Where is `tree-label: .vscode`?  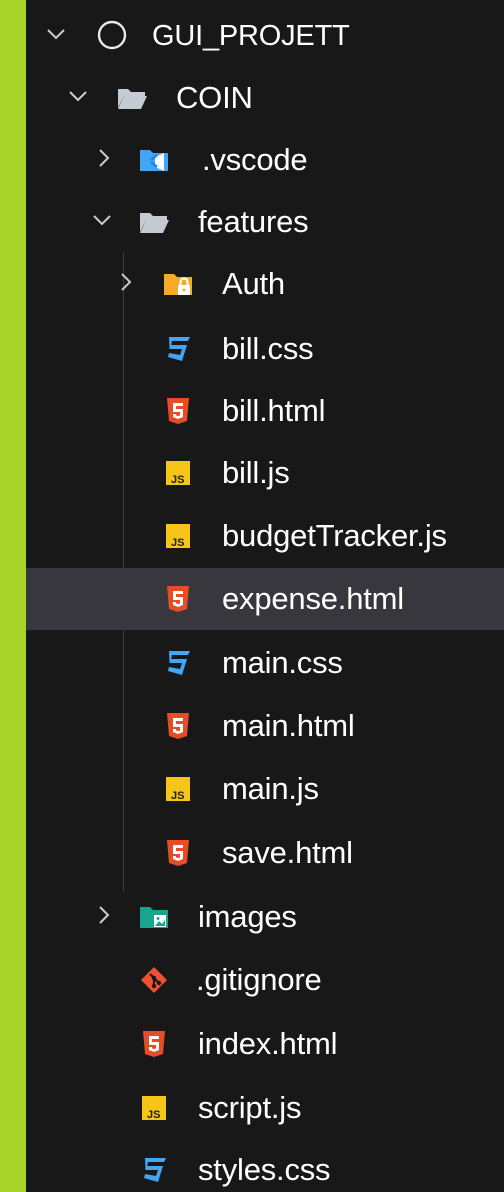
tree-label: .vscode is located at coordinates (255, 159).